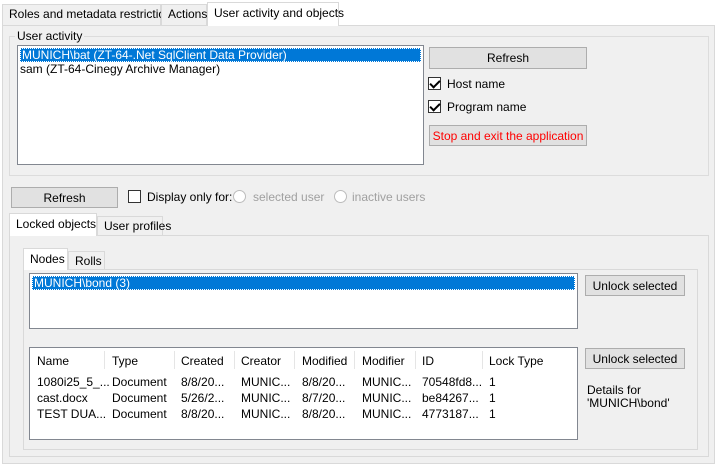 This screenshot has width=715, height=464. What do you see at coordinates (120, 69) in the screenshot?
I see `list-item: sam (ZT-64-Cinegy Archive Manager)` at bounding box center [120, 69].